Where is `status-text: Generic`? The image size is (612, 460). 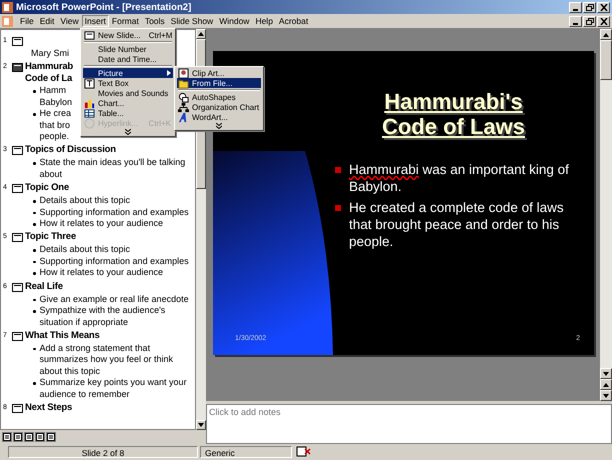 status-text: Generic is located at coordinates (246, 452).